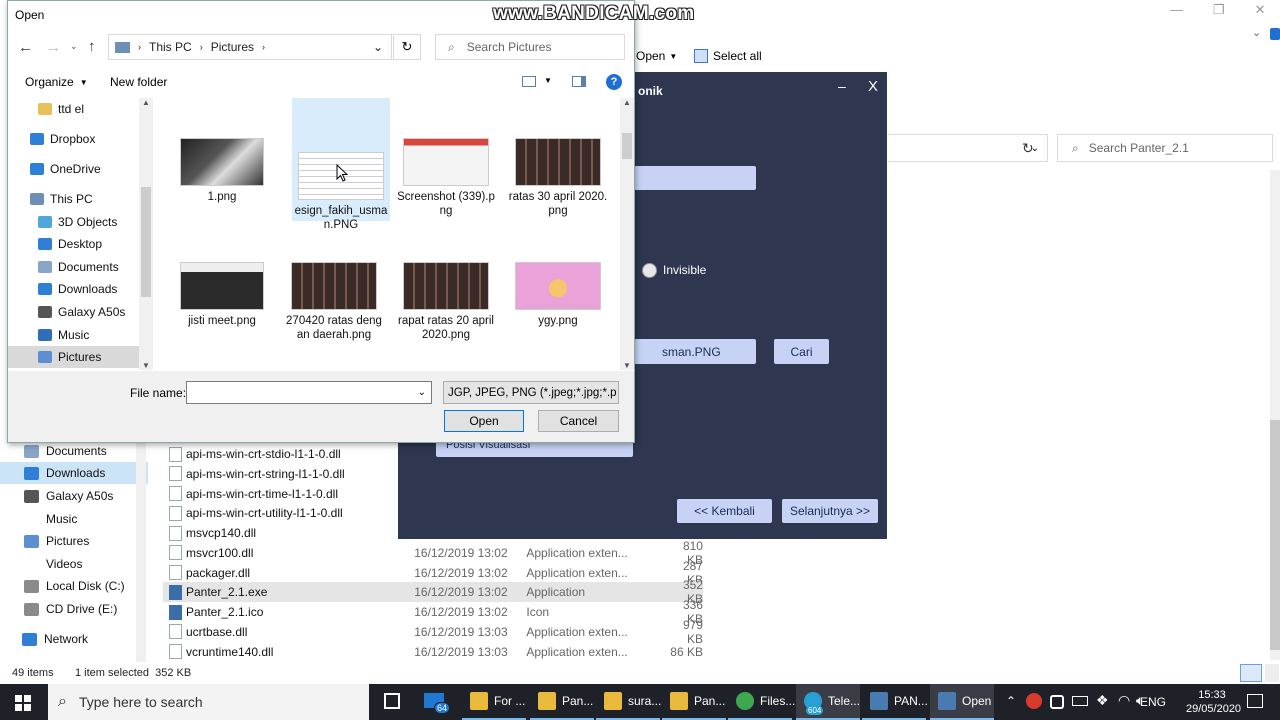 This screenshot has width=1280, height=720. What do you see at coordinates (433, 612) in the screenshot?
I see `table-row: Panter_2.1.ico 16/12/2019 13:02 Icon 336 KB` at bounding box center [433, 612].